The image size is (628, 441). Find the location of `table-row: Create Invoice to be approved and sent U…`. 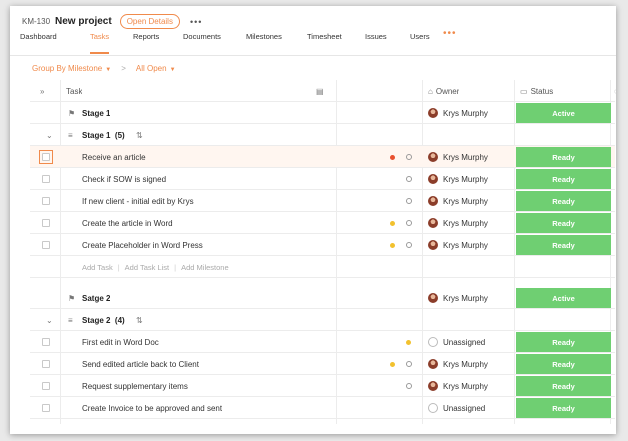

table-row: Create Invoice to be approved and sent U… is located at coordinates (322, 408).